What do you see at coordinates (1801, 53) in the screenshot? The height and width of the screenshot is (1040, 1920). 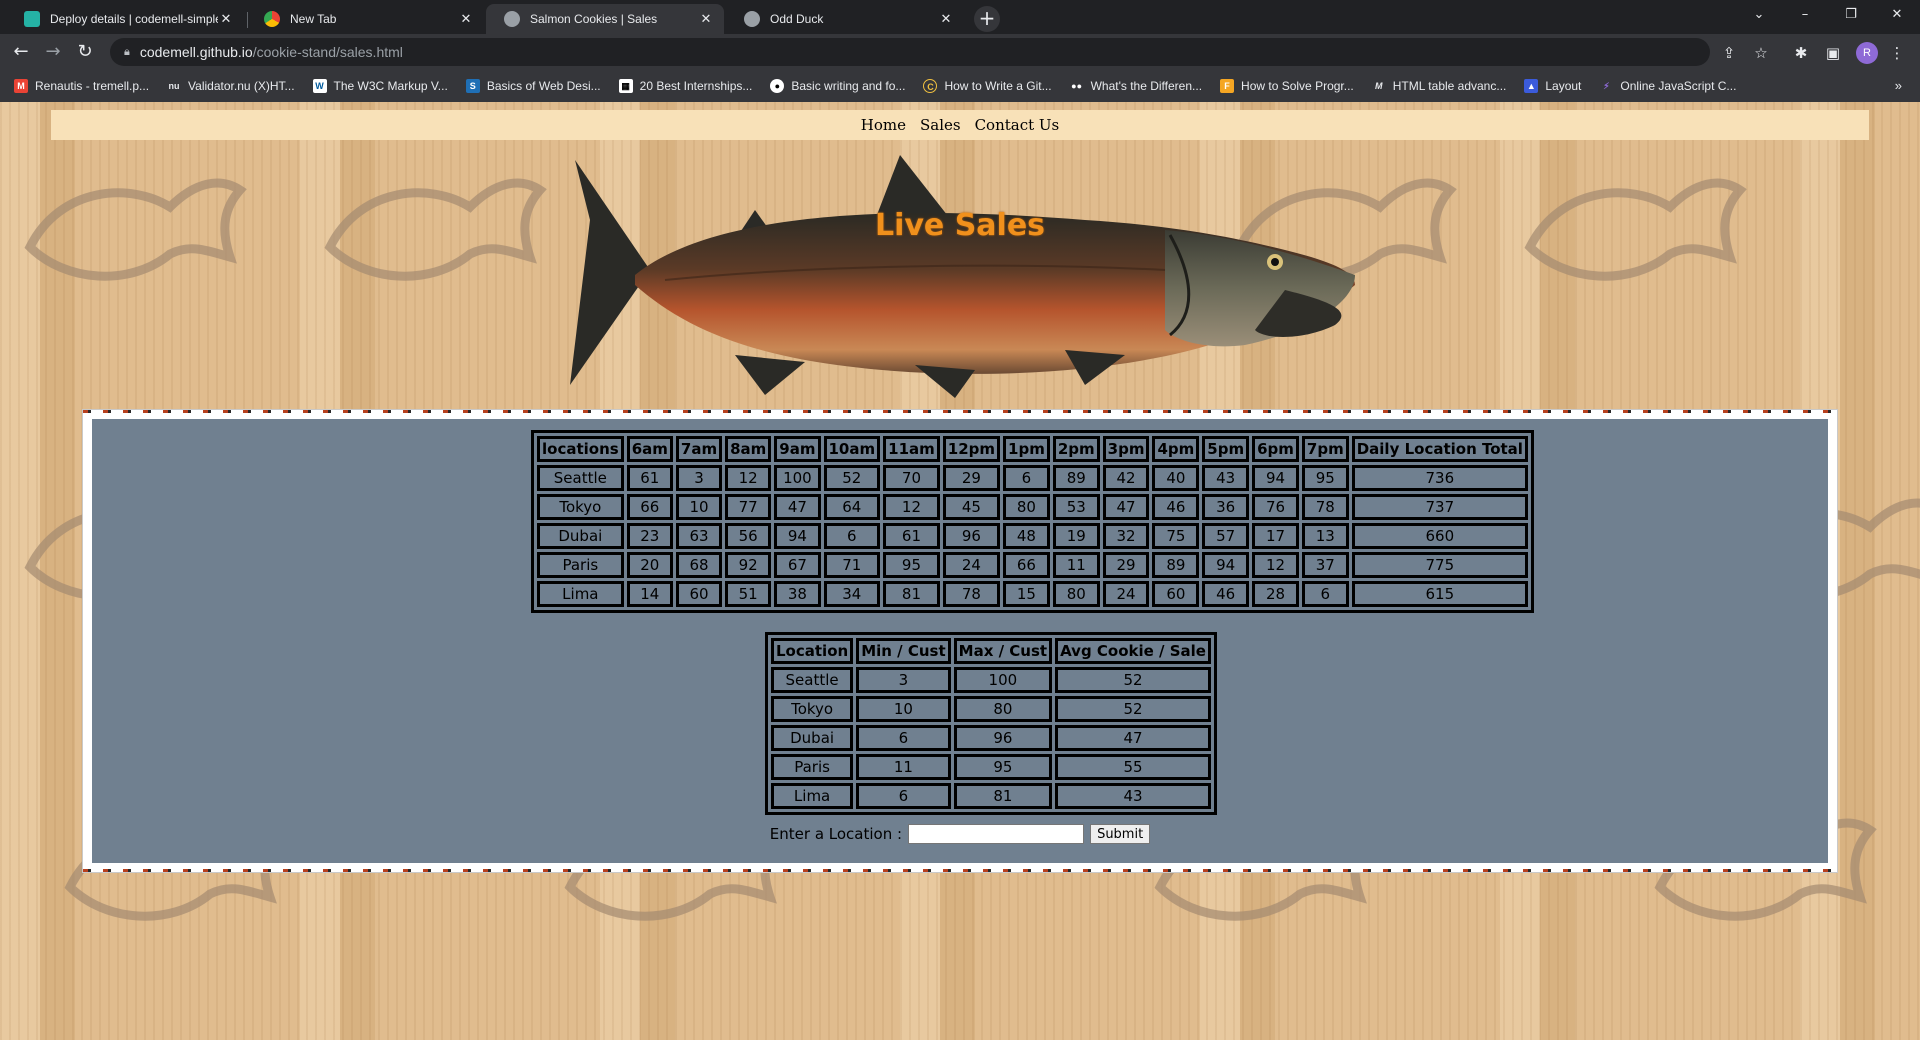 I see `extensions-icon: ✱` at bounding box center [1801, 53].